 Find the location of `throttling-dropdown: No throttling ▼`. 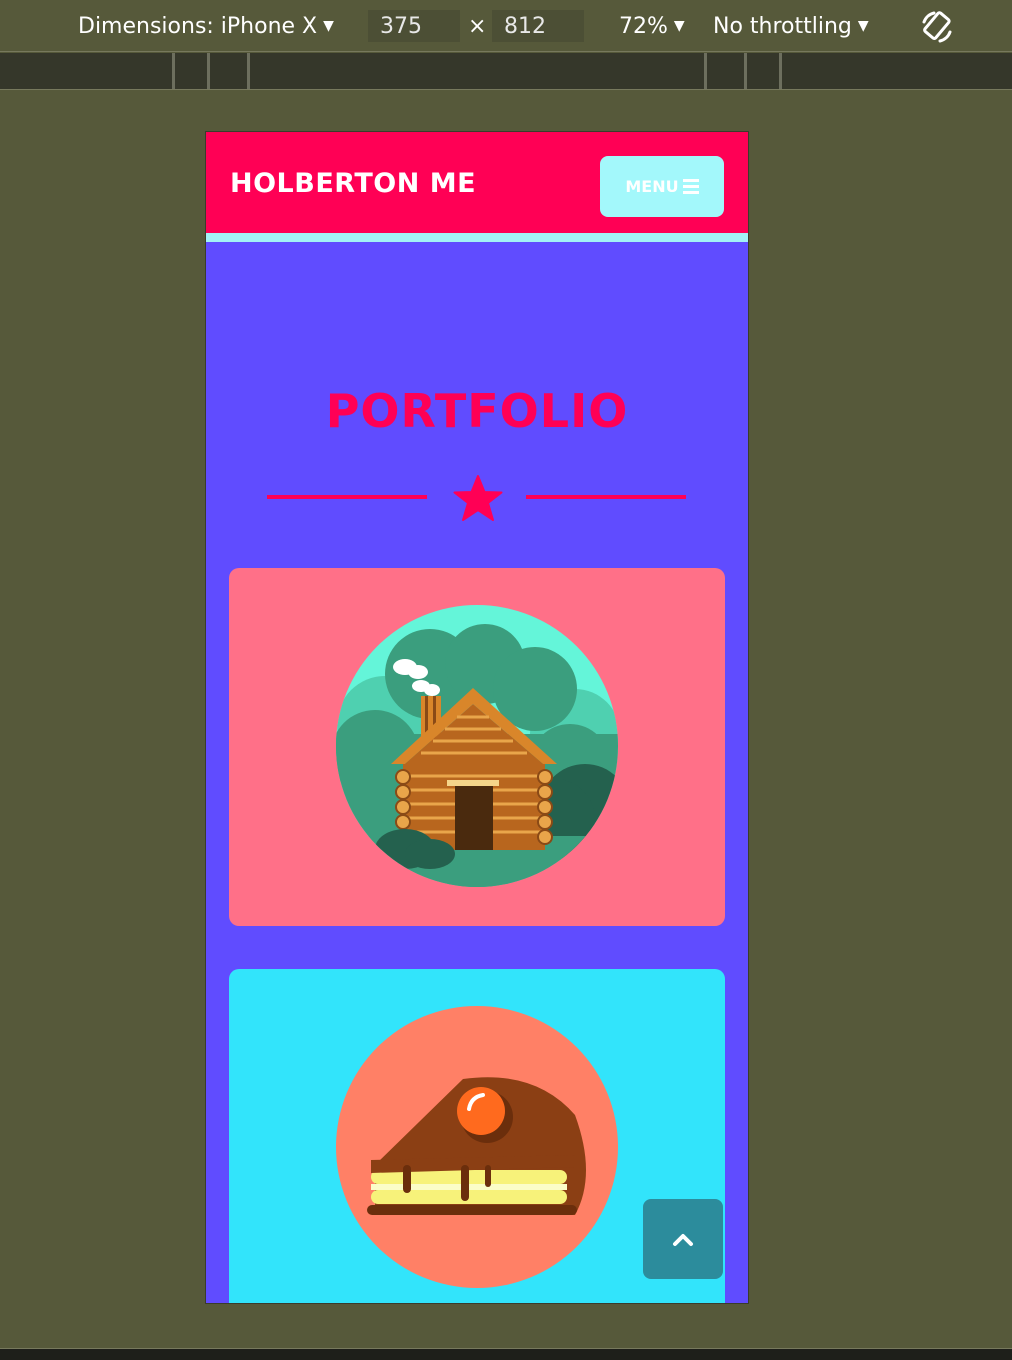

throttling-dropdown: No throttling ▼ is located at coordinates (791, 26).